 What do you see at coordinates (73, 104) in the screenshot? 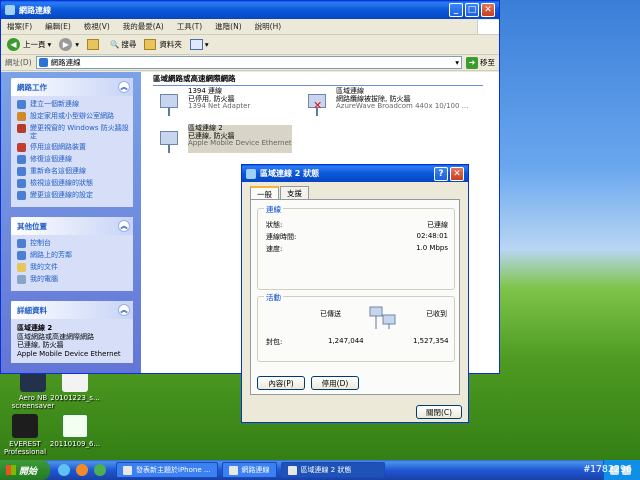
I see `task-create-connection: 建立一個新連線` at bounding box center [73, 104].